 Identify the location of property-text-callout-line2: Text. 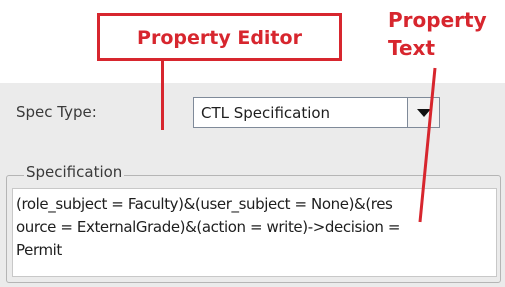
(412, 48).